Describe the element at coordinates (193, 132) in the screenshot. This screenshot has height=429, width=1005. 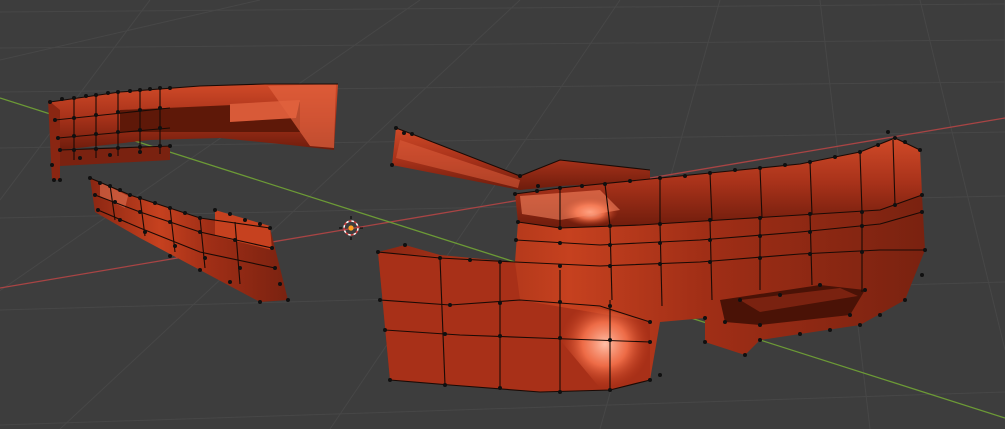
I see `mesh-bumper-left-upper` at that location.